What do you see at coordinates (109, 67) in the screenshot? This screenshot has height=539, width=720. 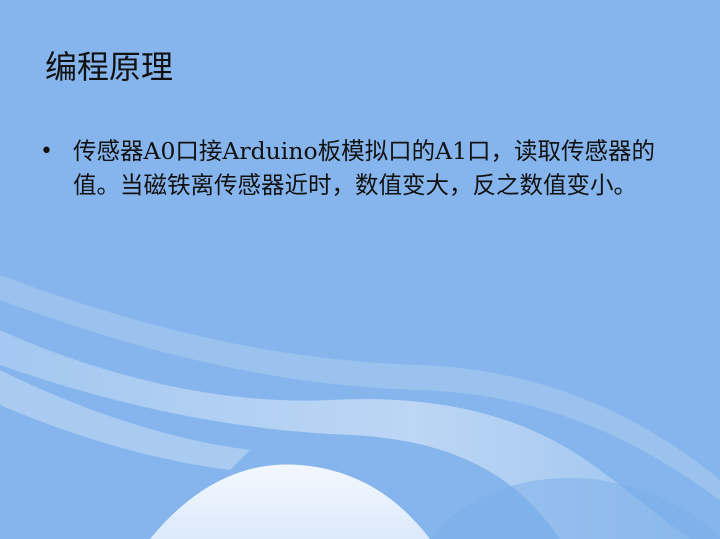 I see `slide-title: 编程原理` at bounding box center [109, 67].